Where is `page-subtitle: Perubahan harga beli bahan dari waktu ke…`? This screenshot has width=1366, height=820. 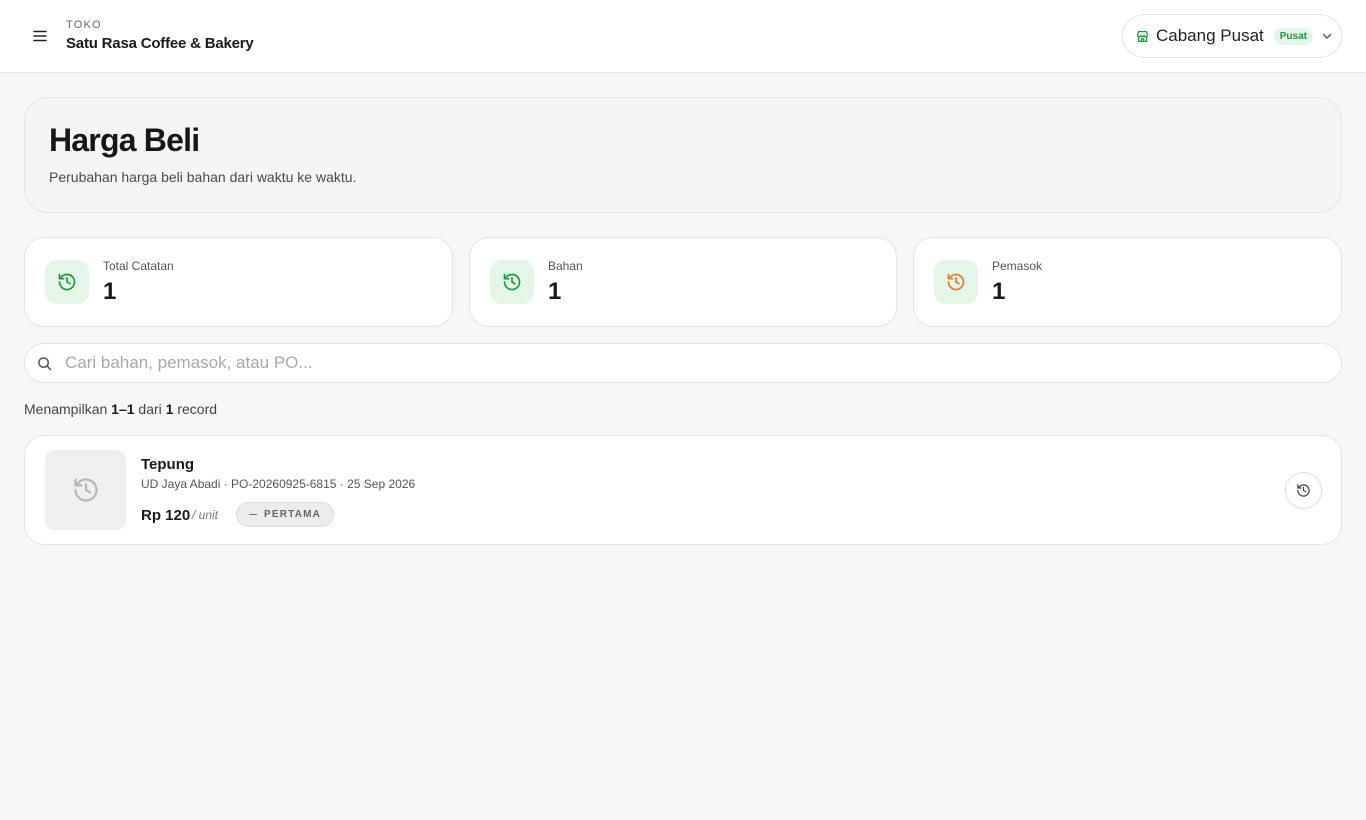
page-subtitle: Perubahan harga beli bahan dari waktu ke… is located at coordinates (203, 177).